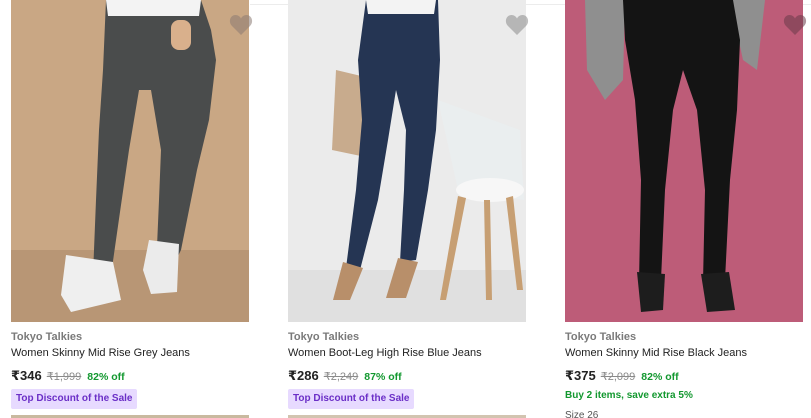 The image size is (811, 418). I want to click on price-row: ₹346 ₹1,999 82% off, so click(68, 376).